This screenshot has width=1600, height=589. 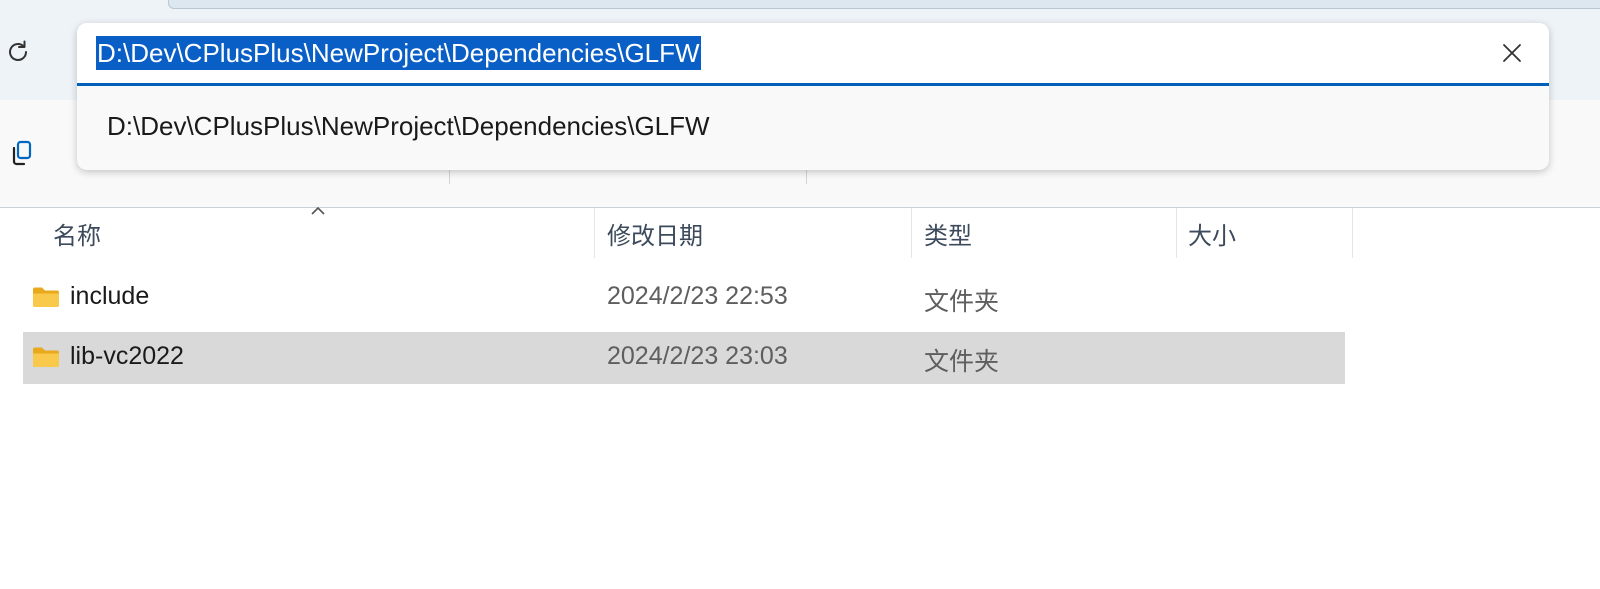 I want to click on active-tab, so click(x=884, y=4).